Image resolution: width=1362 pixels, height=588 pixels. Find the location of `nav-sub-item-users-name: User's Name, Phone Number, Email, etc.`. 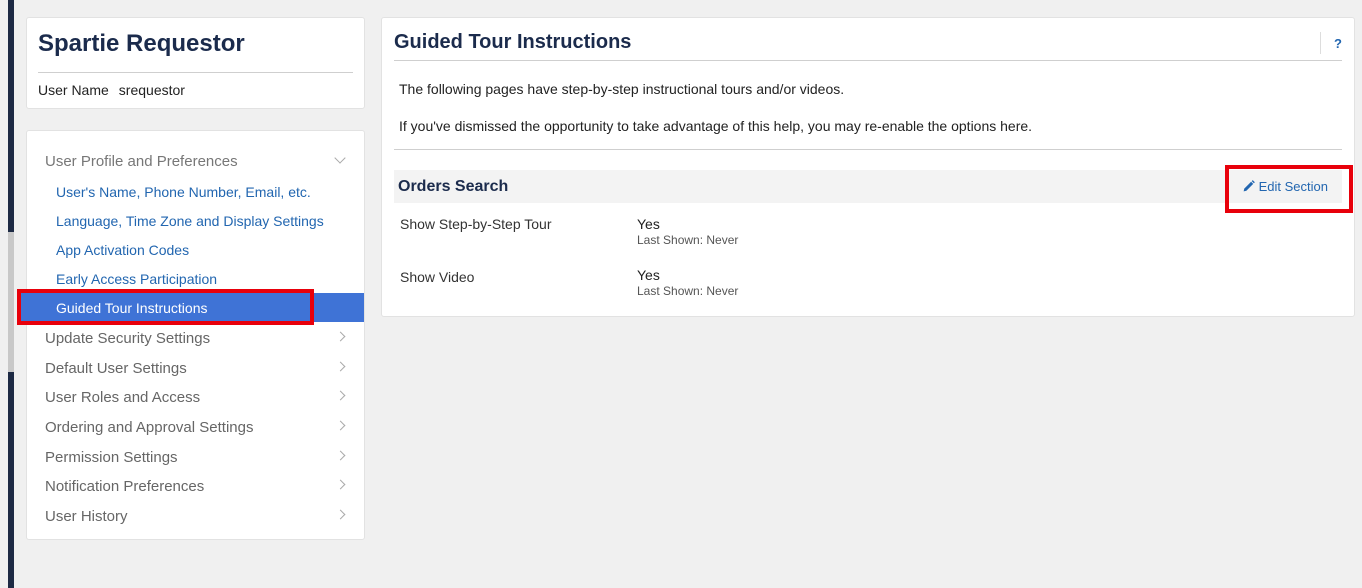

nav-sub-item-users-name: User's Name, Phone Number, Email, etc. is located at coordinates (195, 191).